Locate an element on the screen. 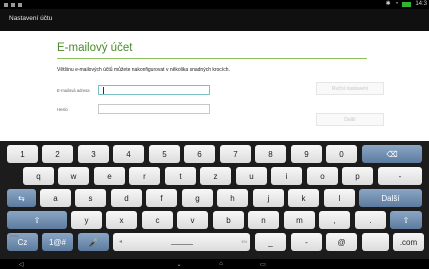  key-f: f is located at coordinates (161, 198).